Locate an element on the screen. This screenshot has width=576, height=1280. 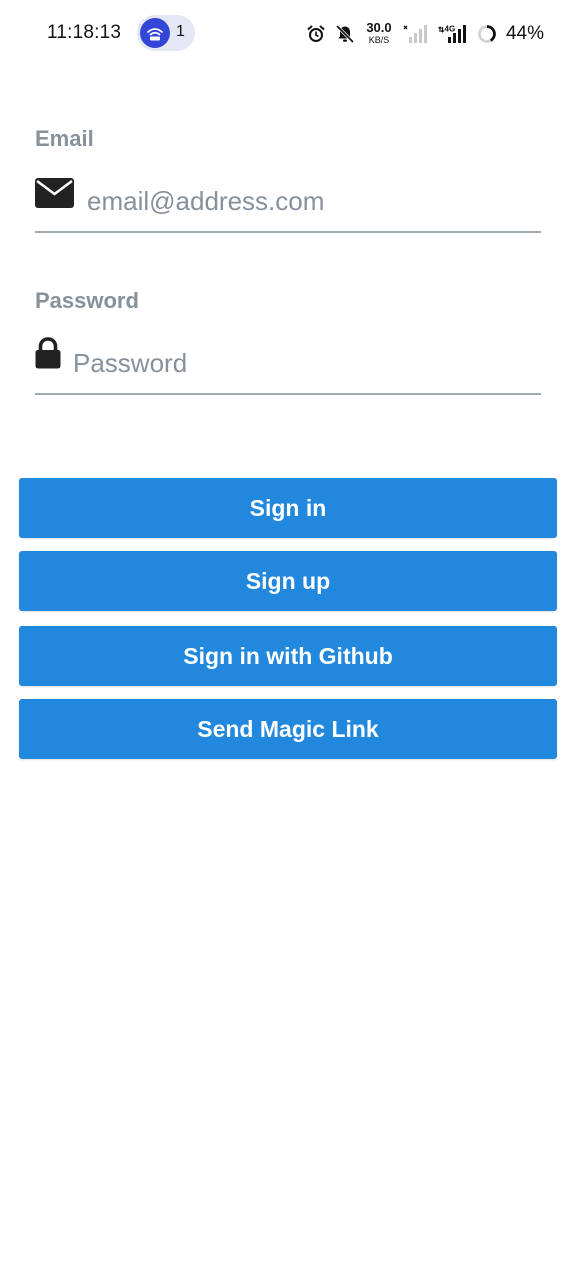
signal-4g-icon: 4G is located at coordinates (452, 34).